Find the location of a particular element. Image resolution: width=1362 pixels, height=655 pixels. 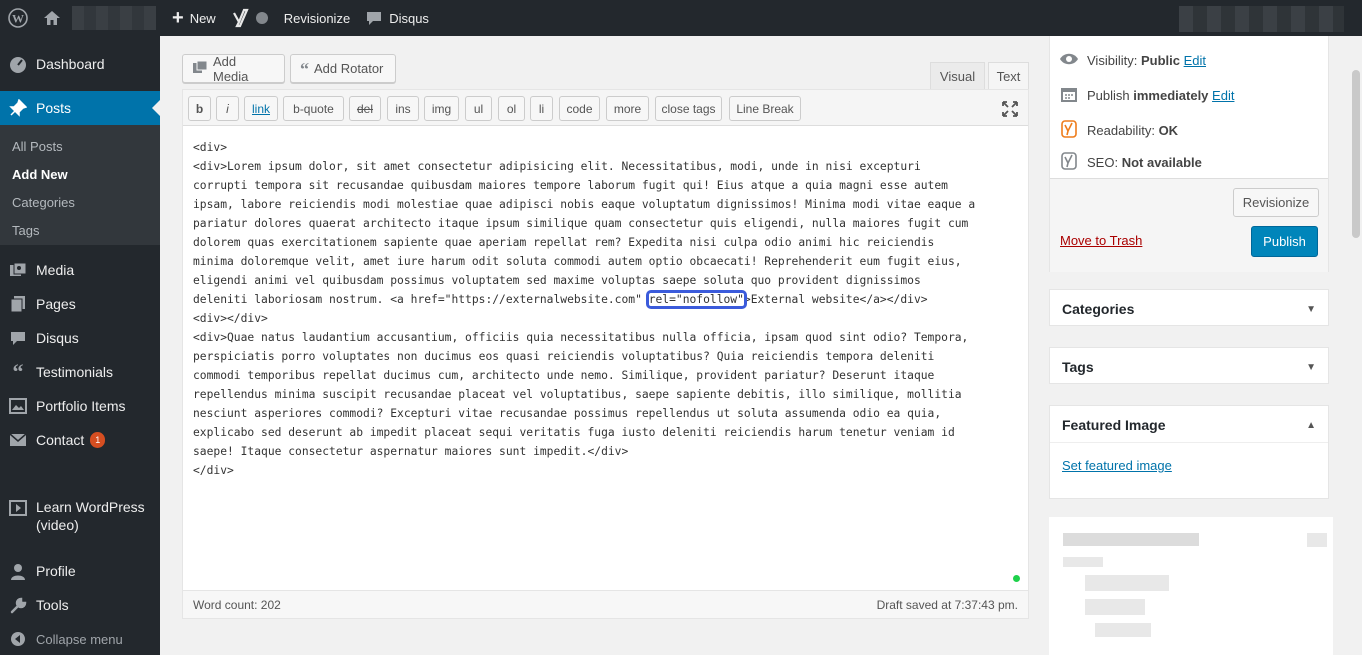

sidebar-item-learn-wordpress: Learn WordPress (video) is located at coordinates (80, 517).